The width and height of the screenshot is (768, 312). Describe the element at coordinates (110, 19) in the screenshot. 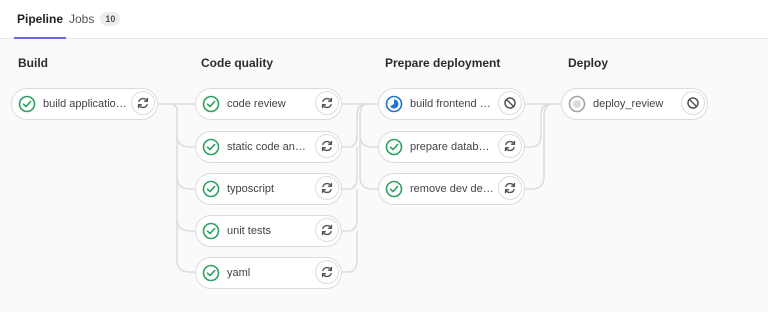

I see `jobs-count-badge: 10` at that location.